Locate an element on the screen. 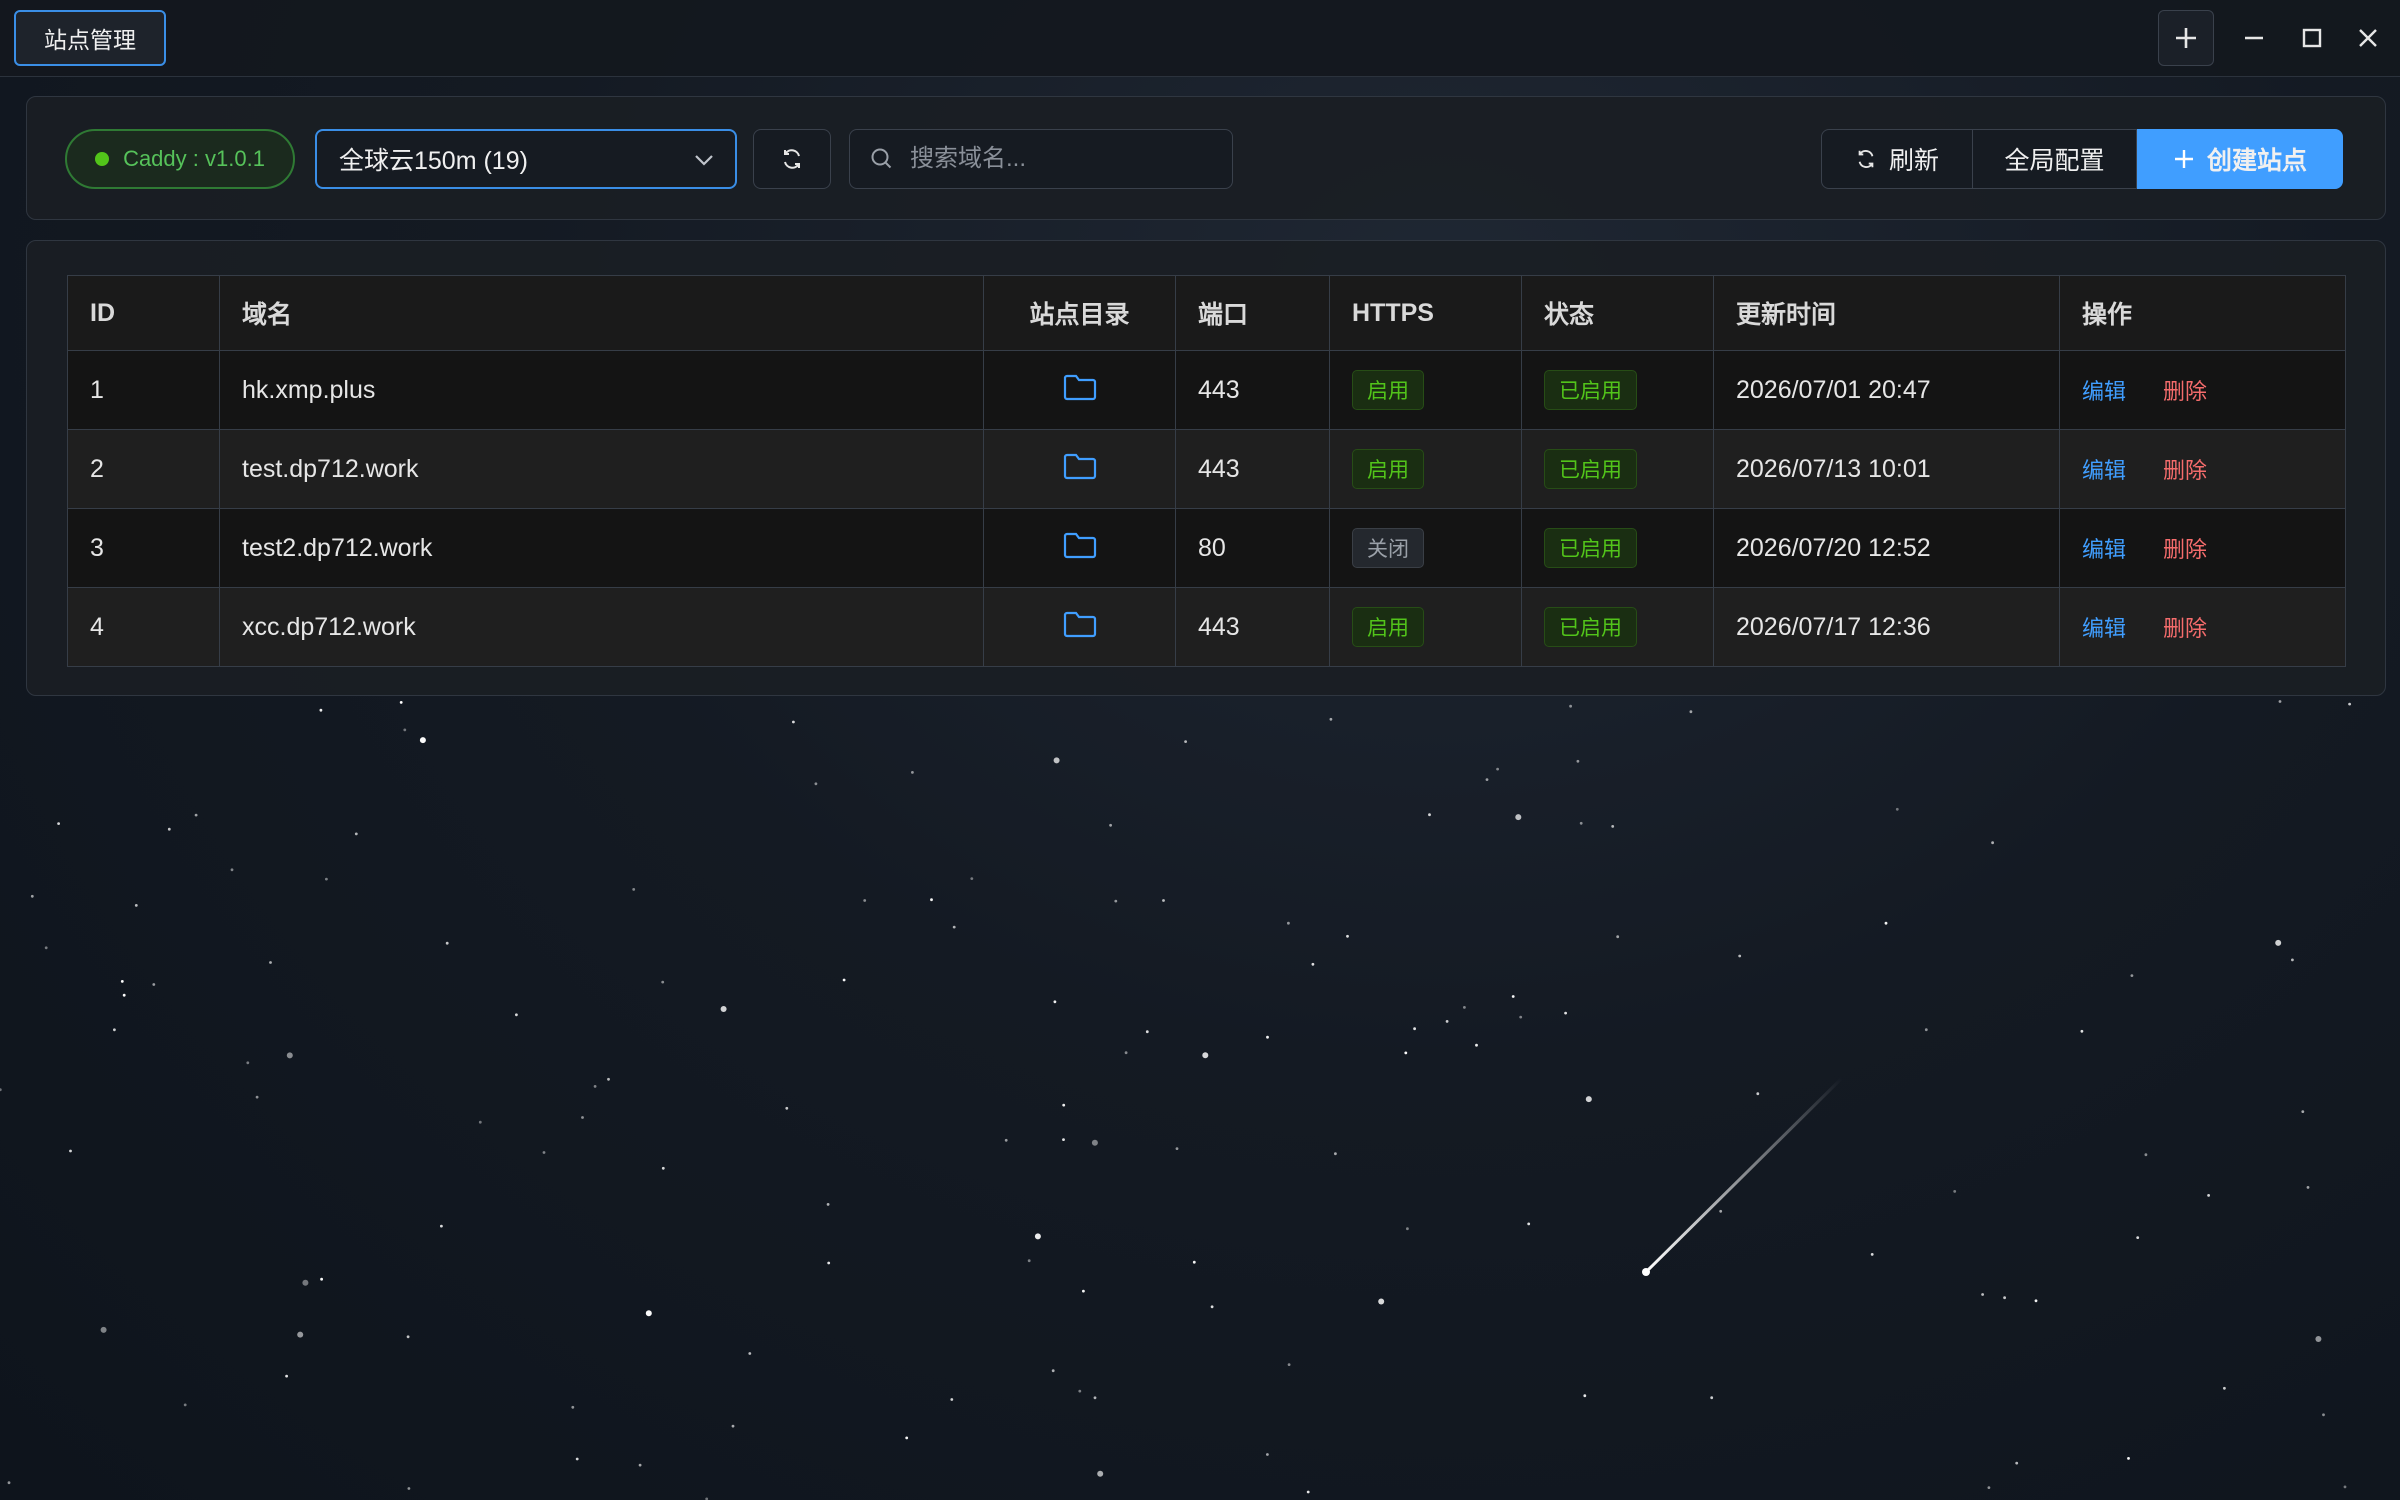  global-config-button: 全局配置 is located at coordinates (2055, 159).